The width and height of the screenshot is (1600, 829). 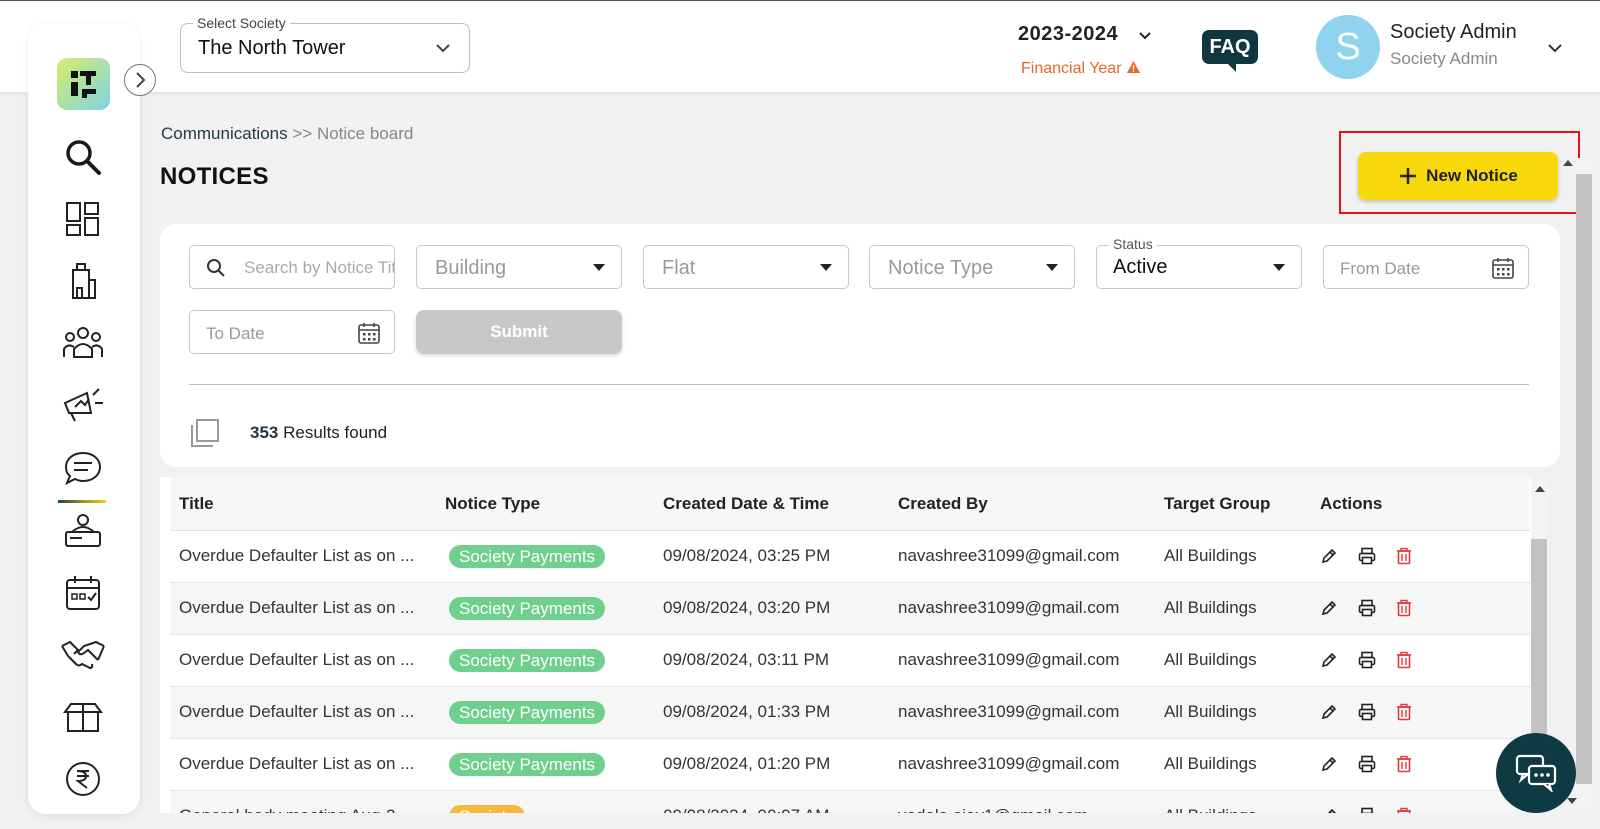 What do you see at coordinates (1540, 489) in the screenshot?
I see `table-scroll-up-arrow` at bounding box center [1540, 489].